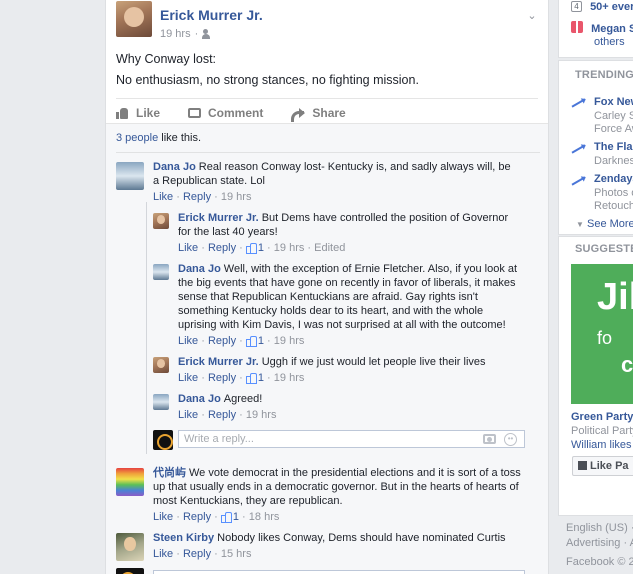 The height and width of the screenshot is (574, 633). Describe the element at coordinates (260, 341) in the screenshot. I see `reaction-count-value: 1` at that location.